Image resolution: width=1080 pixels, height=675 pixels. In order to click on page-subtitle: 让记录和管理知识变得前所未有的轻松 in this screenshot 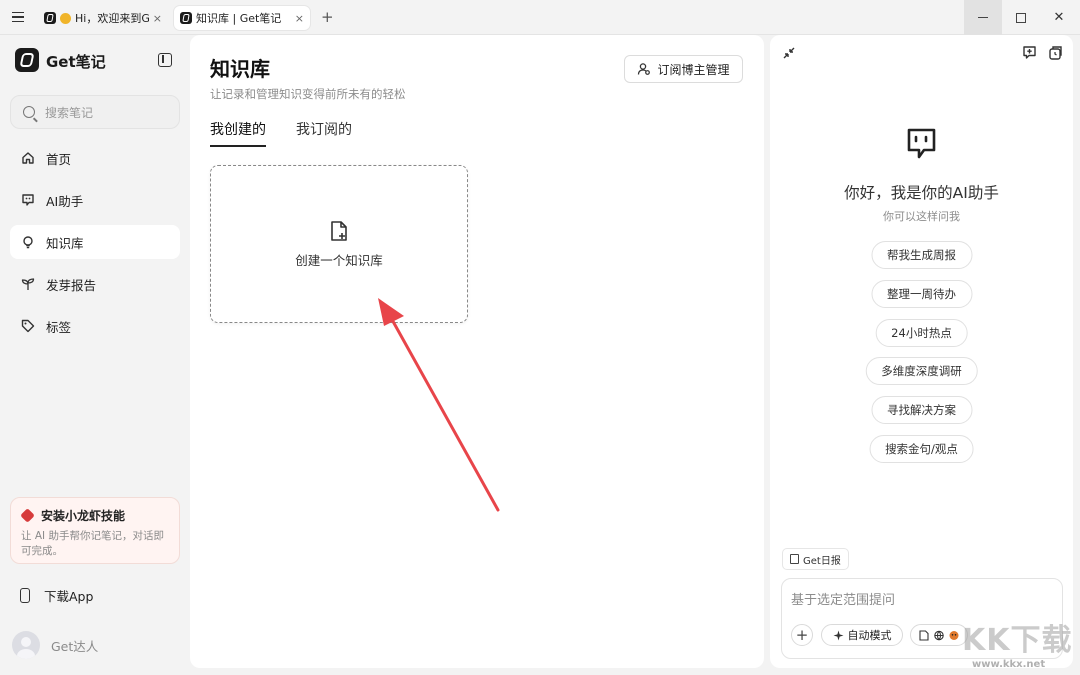, I will do `click(308, 94)`.